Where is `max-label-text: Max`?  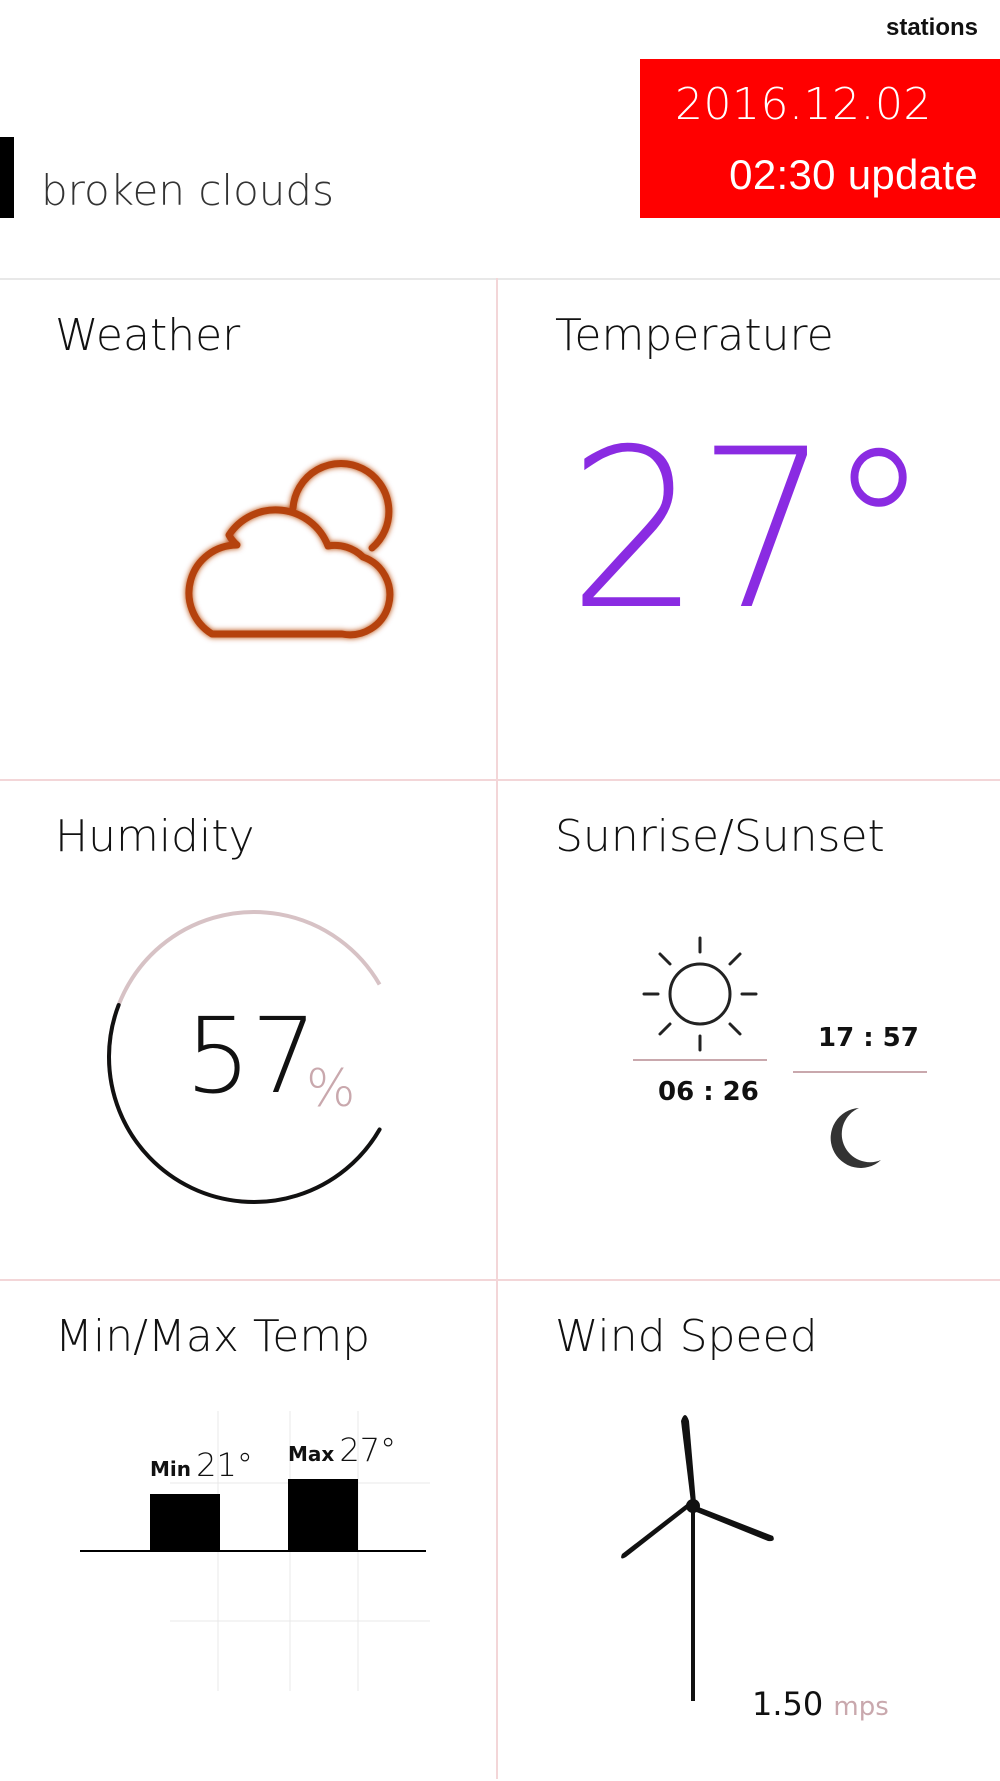
max-label-text: Max is located at coordinates (311, 1454).